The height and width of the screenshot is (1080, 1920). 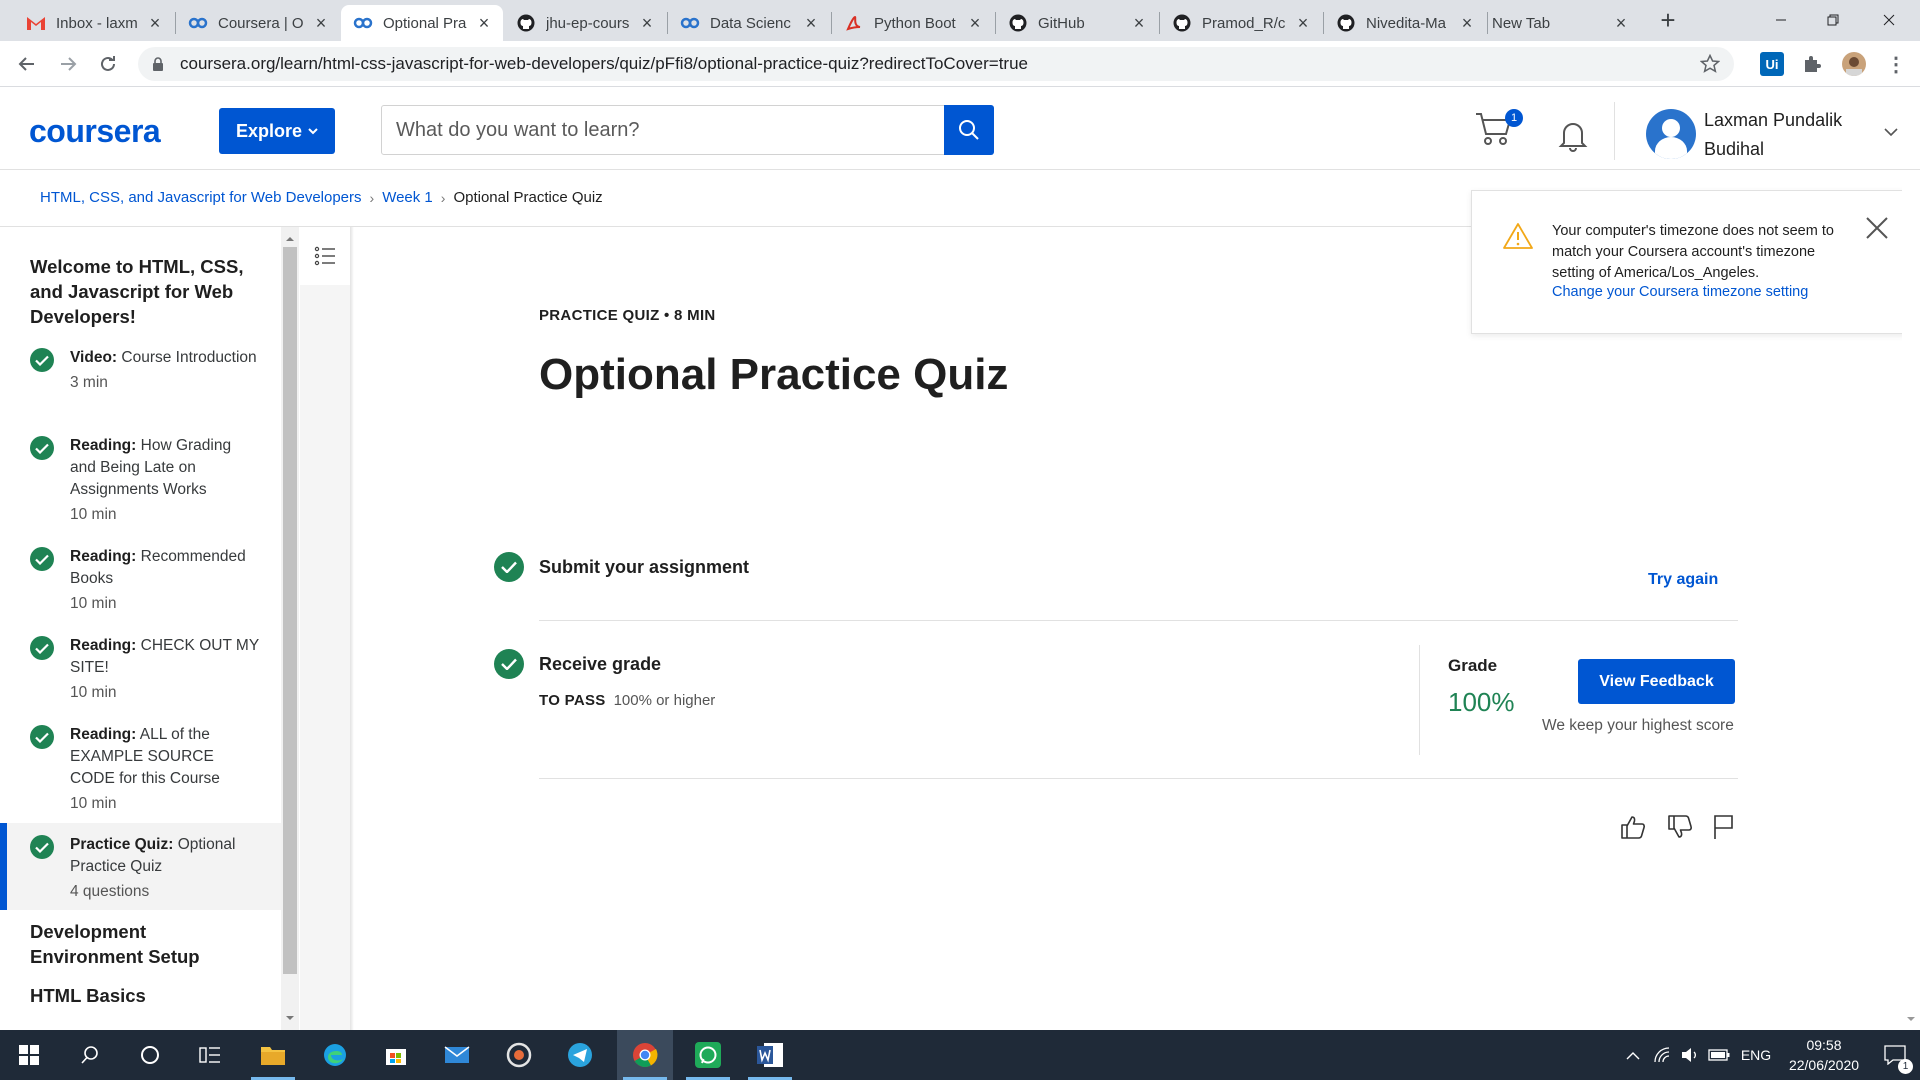 I want to click on to-pass-label: TO PASS, so click(x=572, y=700).